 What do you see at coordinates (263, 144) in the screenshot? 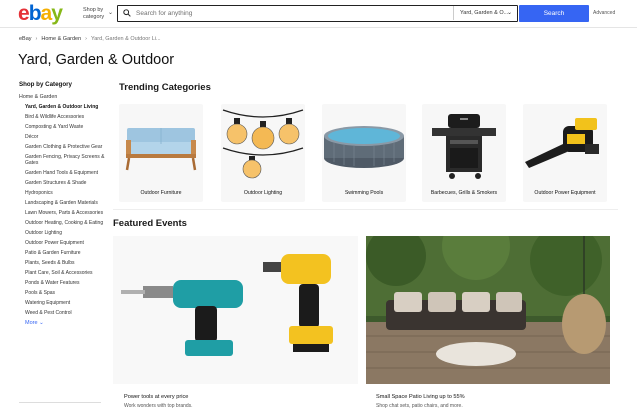
I see `string-lights-image` at bounding box center [263, 144].